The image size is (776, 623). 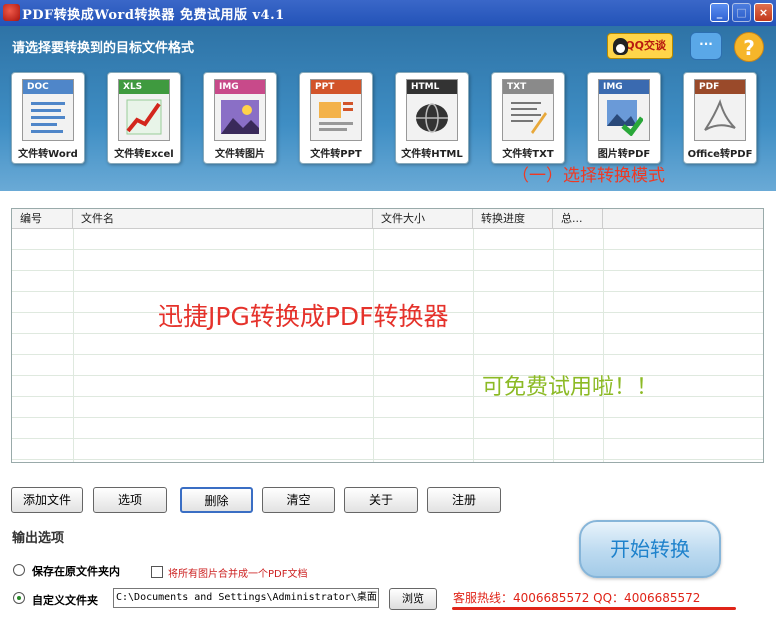 I want to click on mode-tag: PDF, so click(x=720, y=87).